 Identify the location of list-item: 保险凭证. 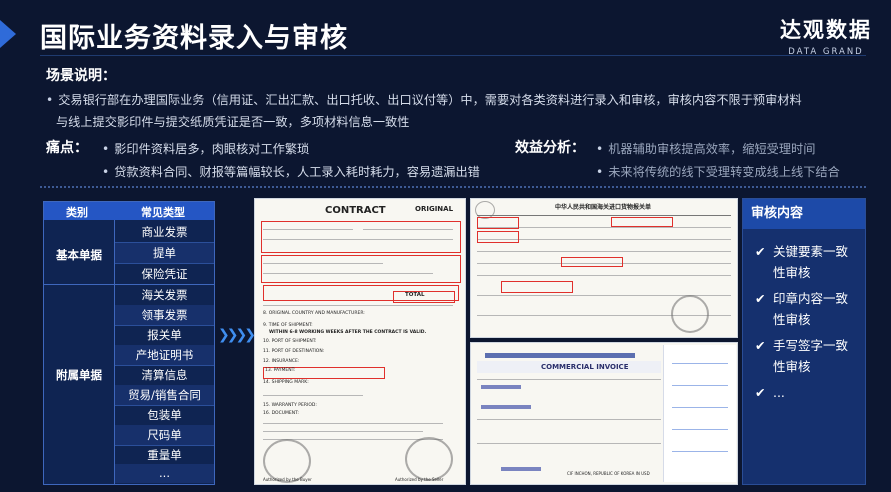
(164, 274).